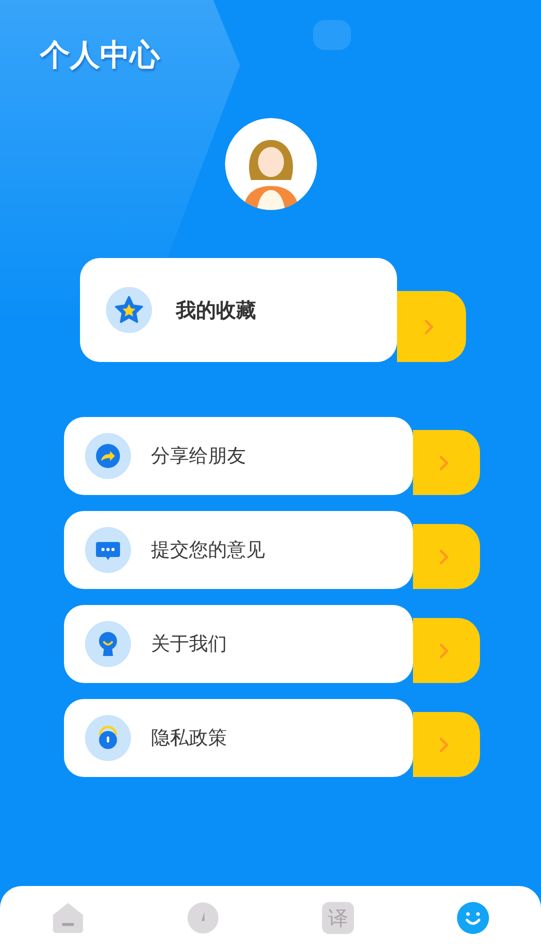 This screenshot has height=949, width=541. I want to click on home-icon, so click(68, 918).